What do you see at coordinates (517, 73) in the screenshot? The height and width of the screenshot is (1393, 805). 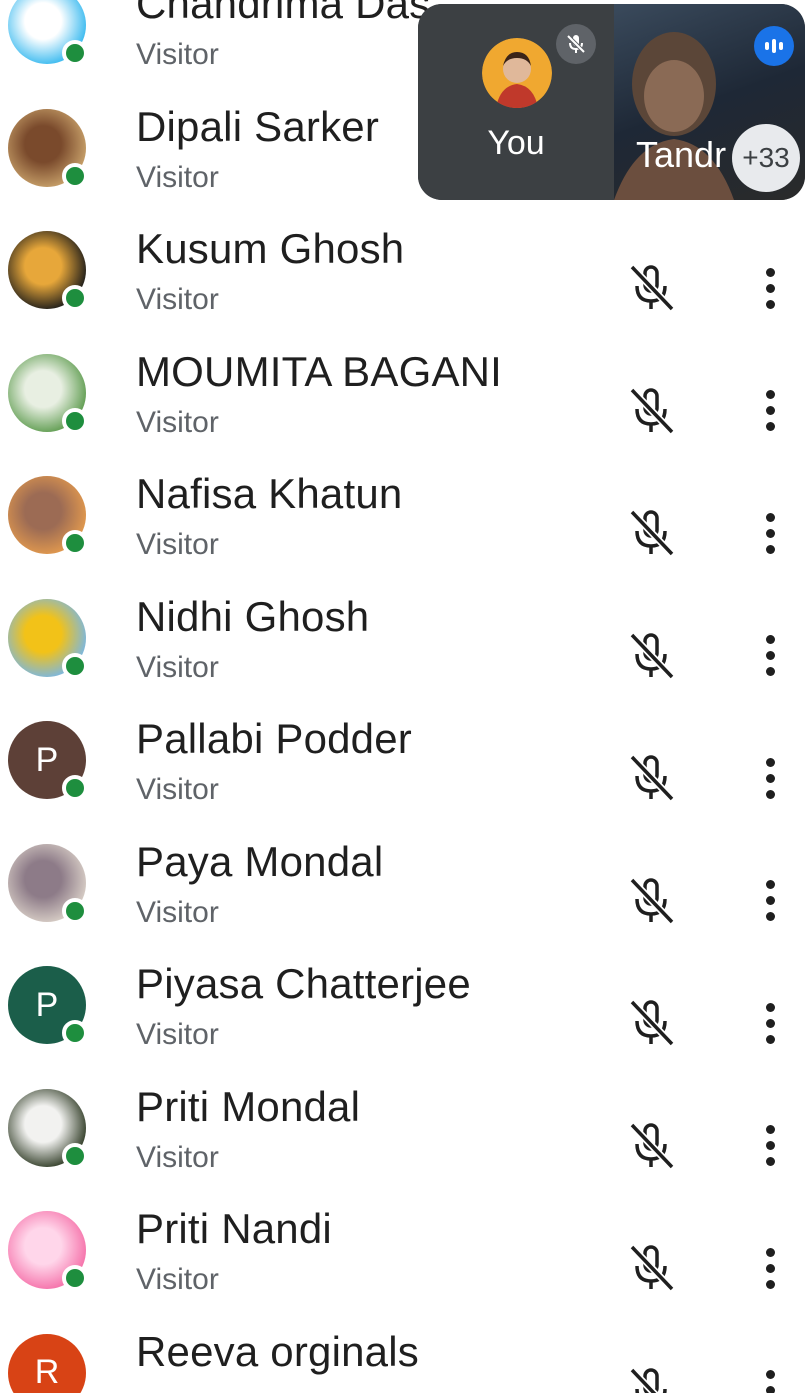 I see `self-avatar` at bounding box center [517, 73].